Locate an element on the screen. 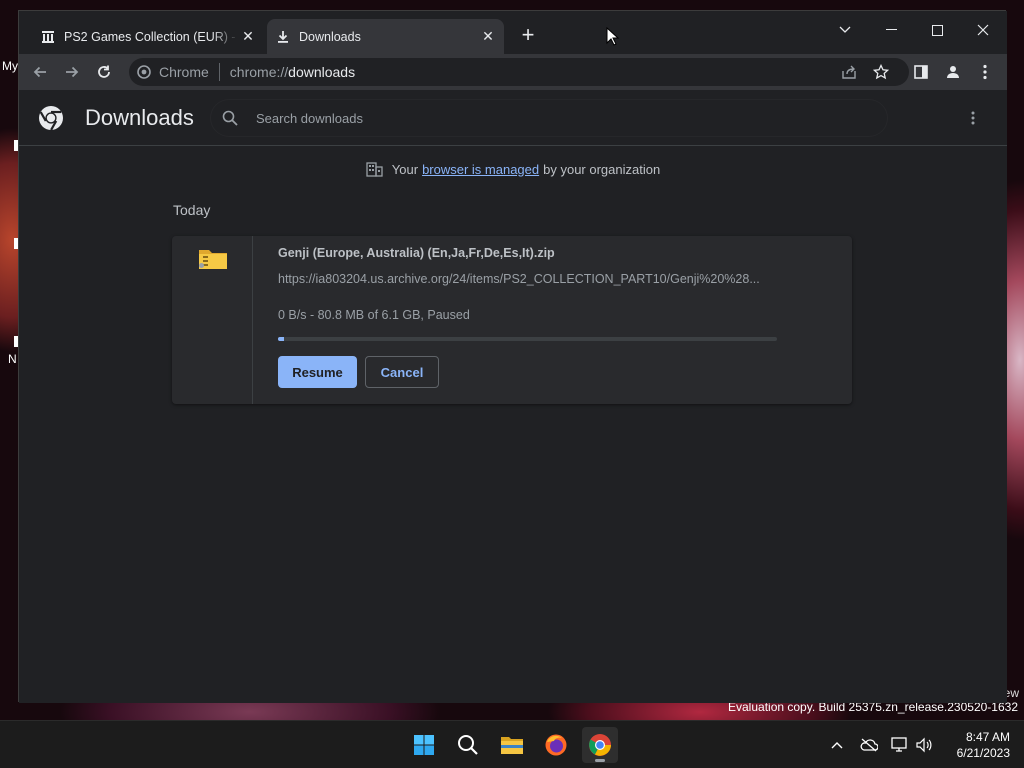 The height and width of the screenshot is (768, 1024). chrome-logo-icon is located at coordinates (51, 118).